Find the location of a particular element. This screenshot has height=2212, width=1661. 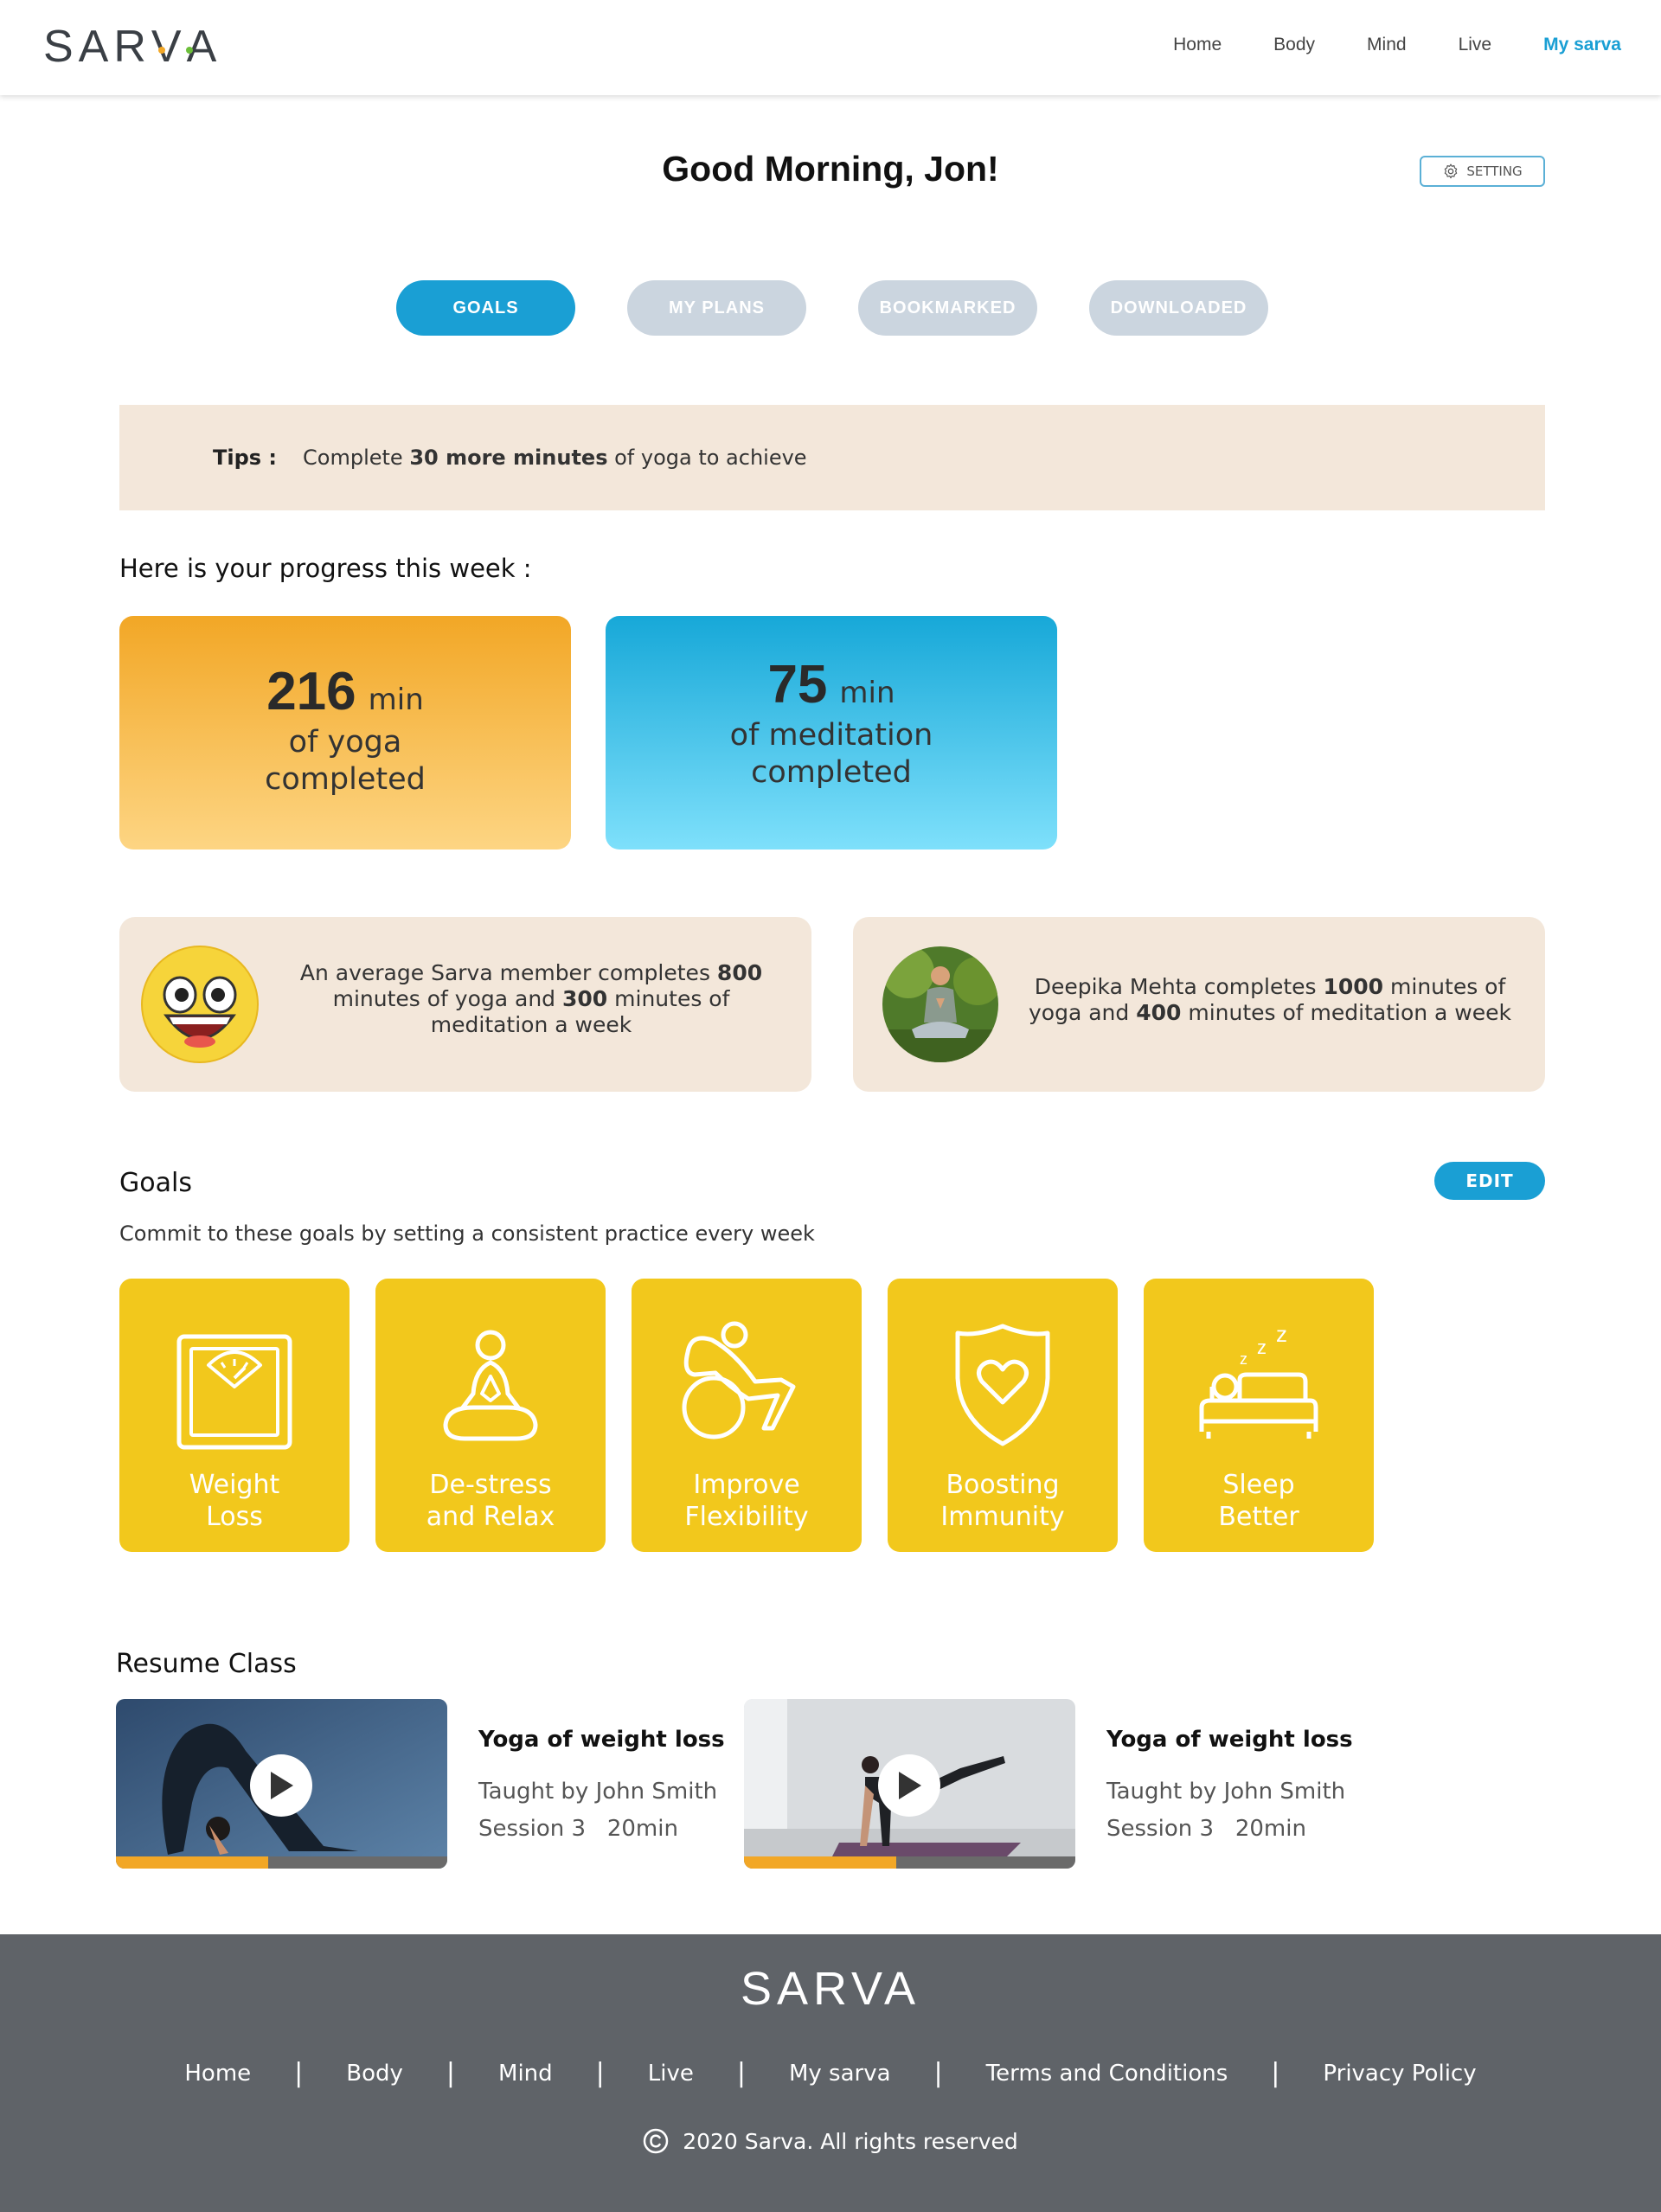

goal-label: Improve Flexibility is located at coordinates (747, 1501).